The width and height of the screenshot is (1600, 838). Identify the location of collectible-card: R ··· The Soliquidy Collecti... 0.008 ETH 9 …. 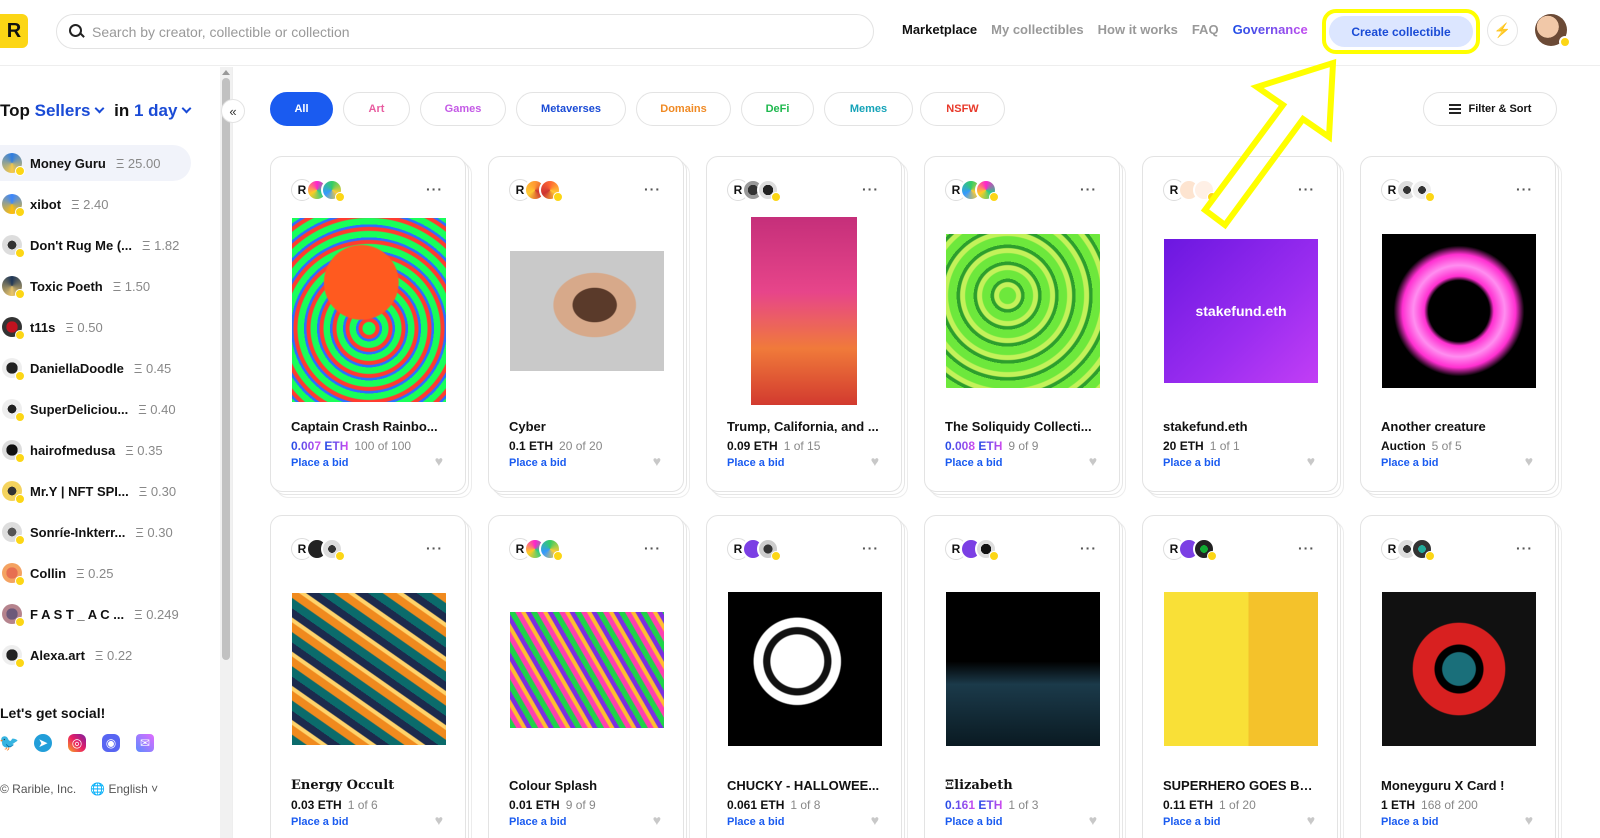
(1022, 324).